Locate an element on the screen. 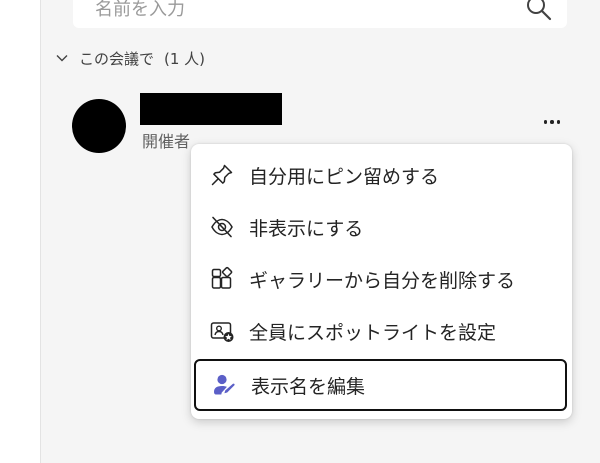  menu-item-remove-from-gallery: ギャラリーから自分を削除する is located at coordinates (381, 279).